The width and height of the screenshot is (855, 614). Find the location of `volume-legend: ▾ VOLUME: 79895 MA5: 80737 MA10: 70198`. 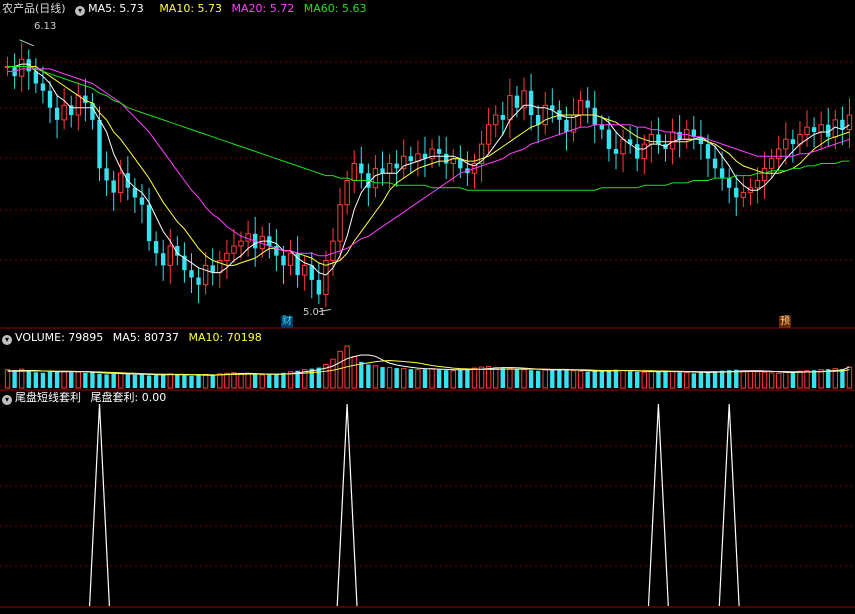

volume-legend: ▾ VOLUME: 79895 MA5: 80737 MA10: 70198 is located at coordinates (135, 338).